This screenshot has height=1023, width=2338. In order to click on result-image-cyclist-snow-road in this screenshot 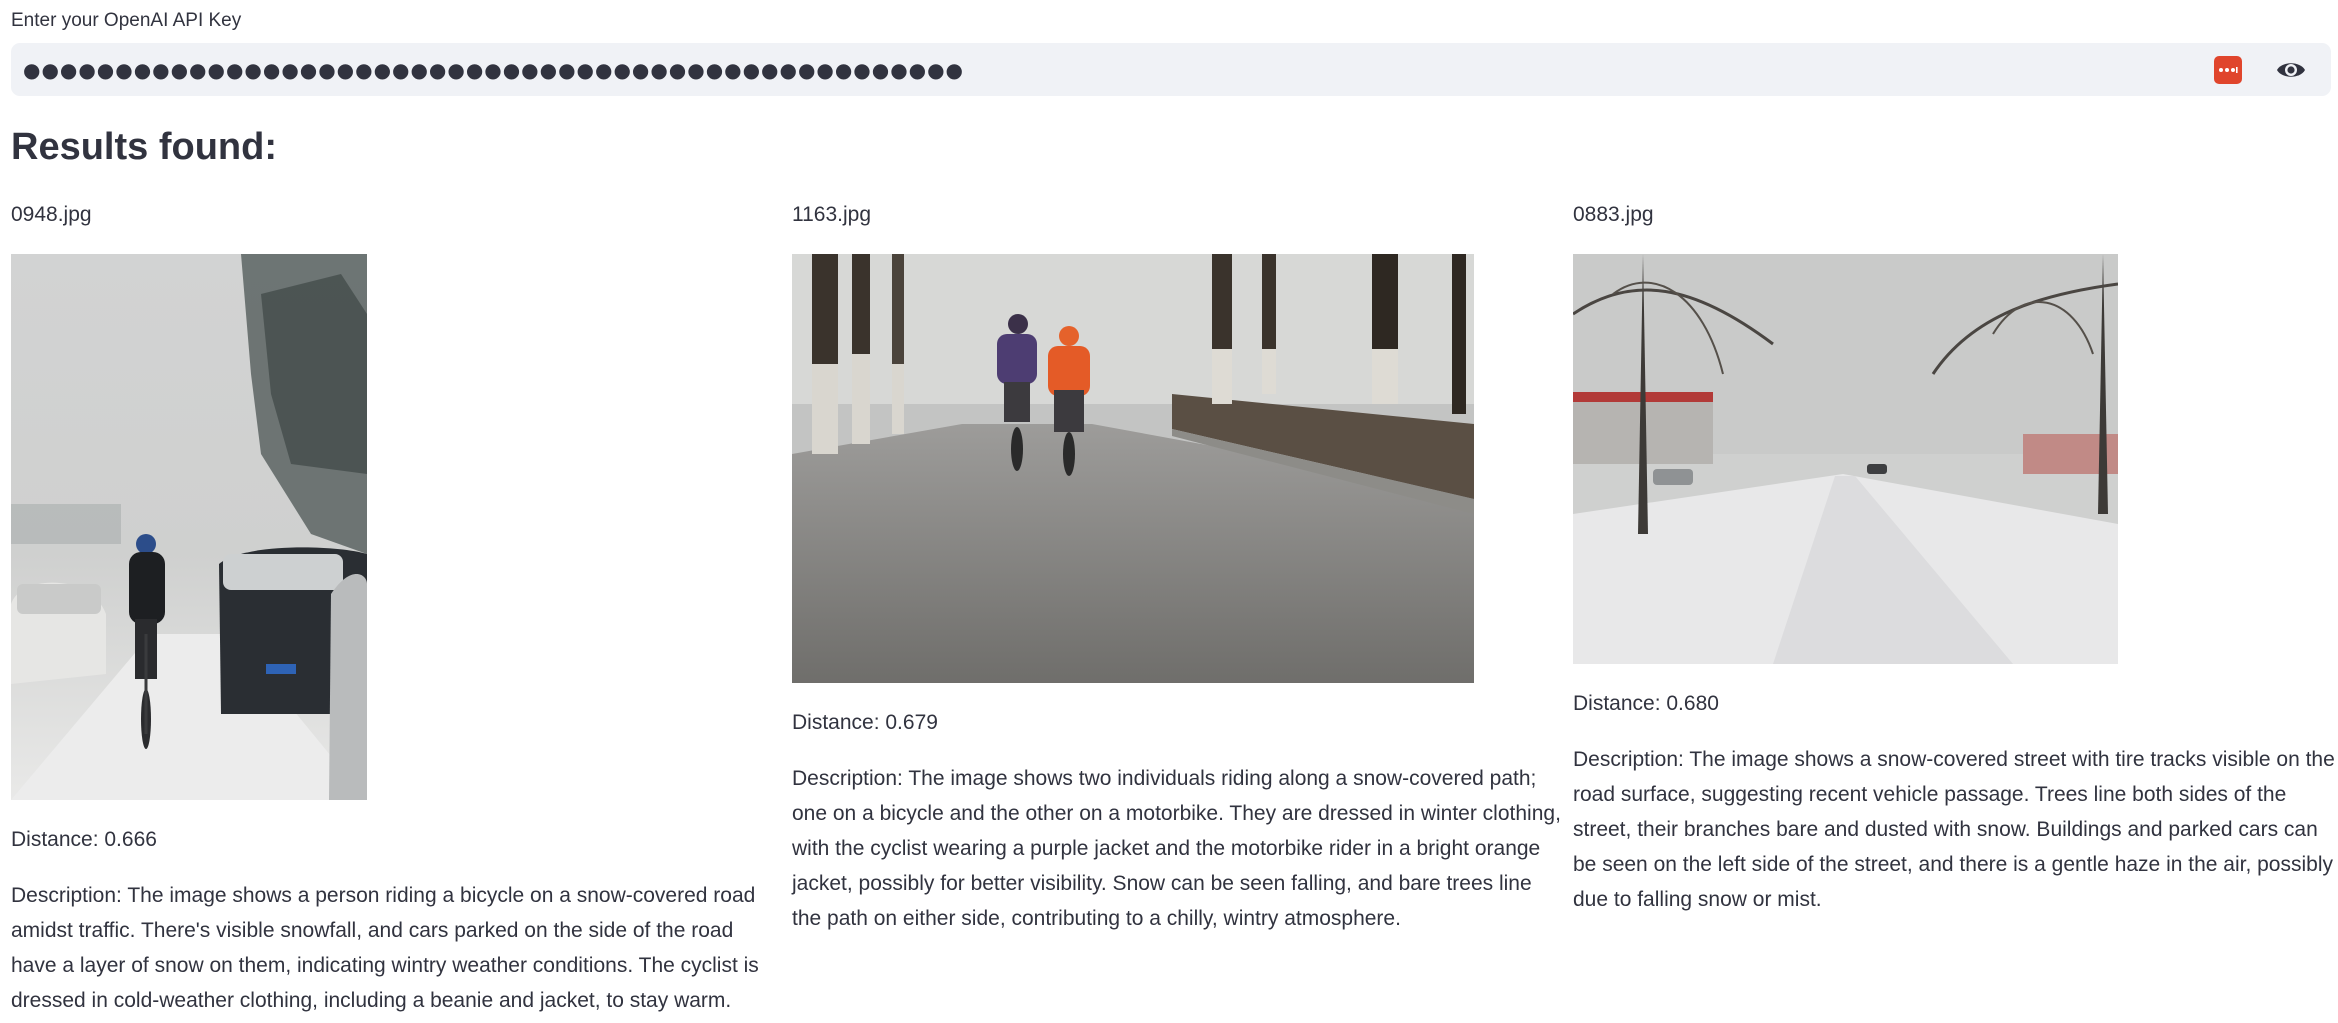, I will do `click(189, 527)`.